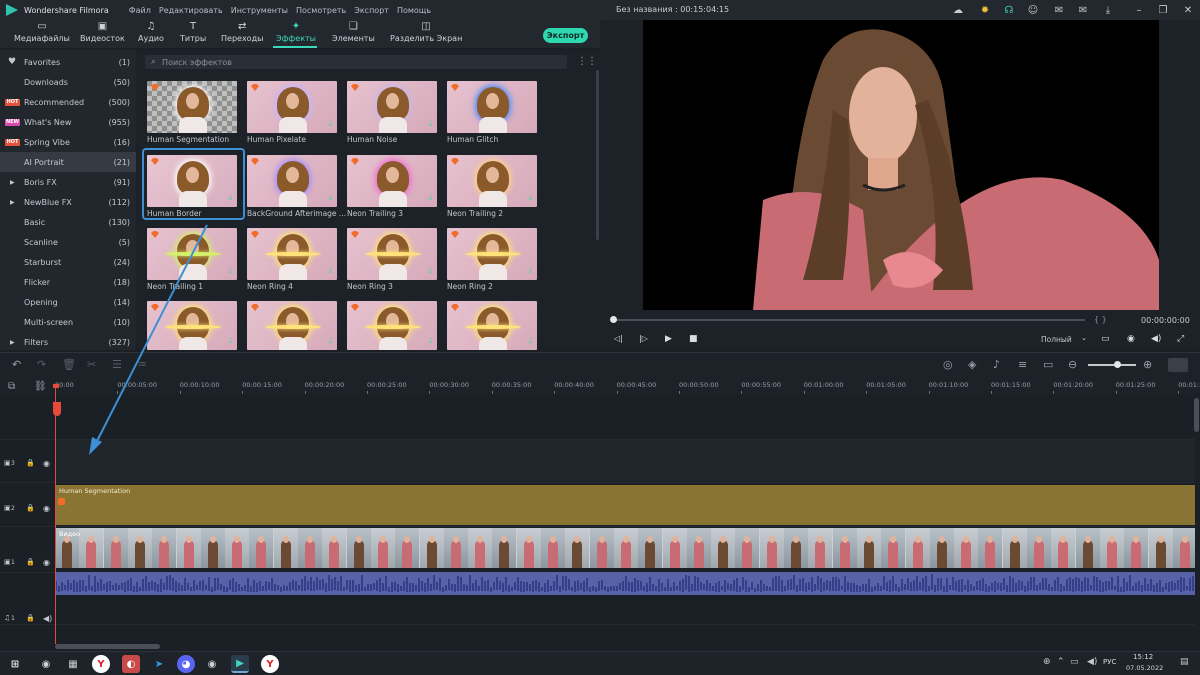 This screenshot has width=1200, height=675. I want to click on telegram-icon: ➤, so click(159, 664).